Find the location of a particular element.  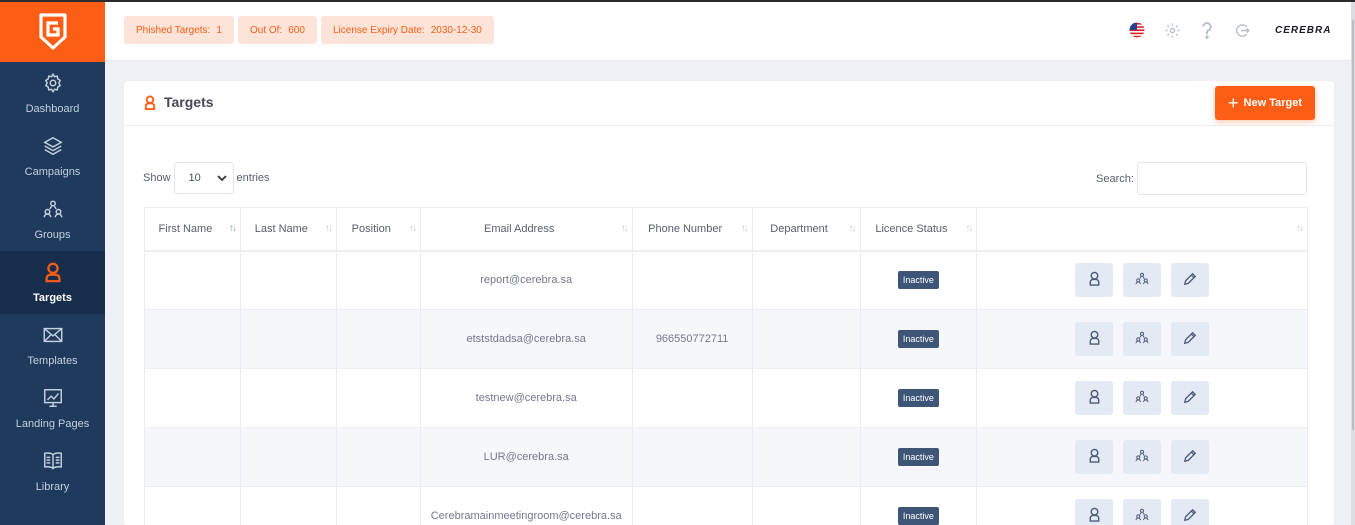

sidebar-item-label: Landing Pages is located at coordinates (52, 424).